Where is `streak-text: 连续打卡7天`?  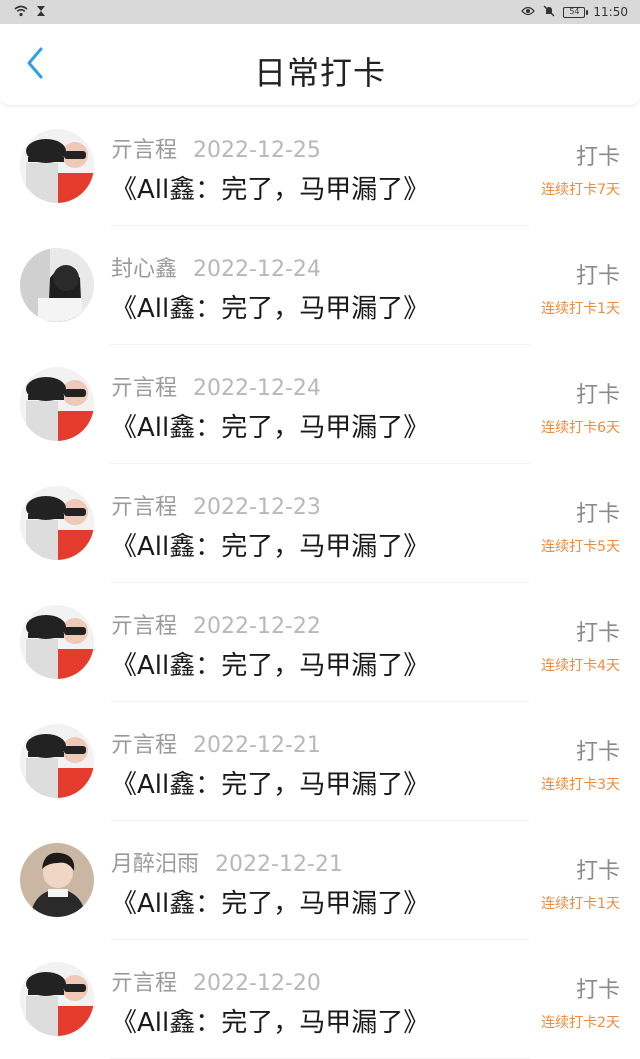 streak-text: 连续打卡7天 is located at coordinates (580, 190).